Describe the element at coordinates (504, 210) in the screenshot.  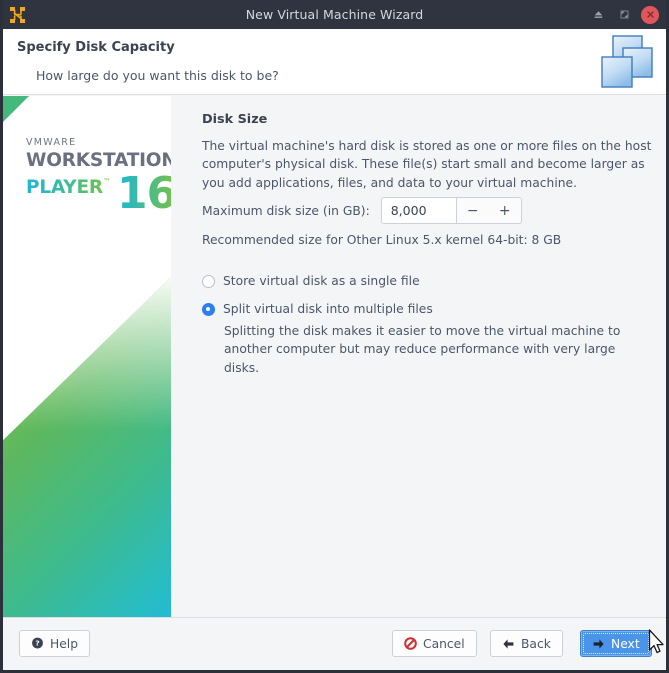
I see `disk-size-increment-button: +` at that location.